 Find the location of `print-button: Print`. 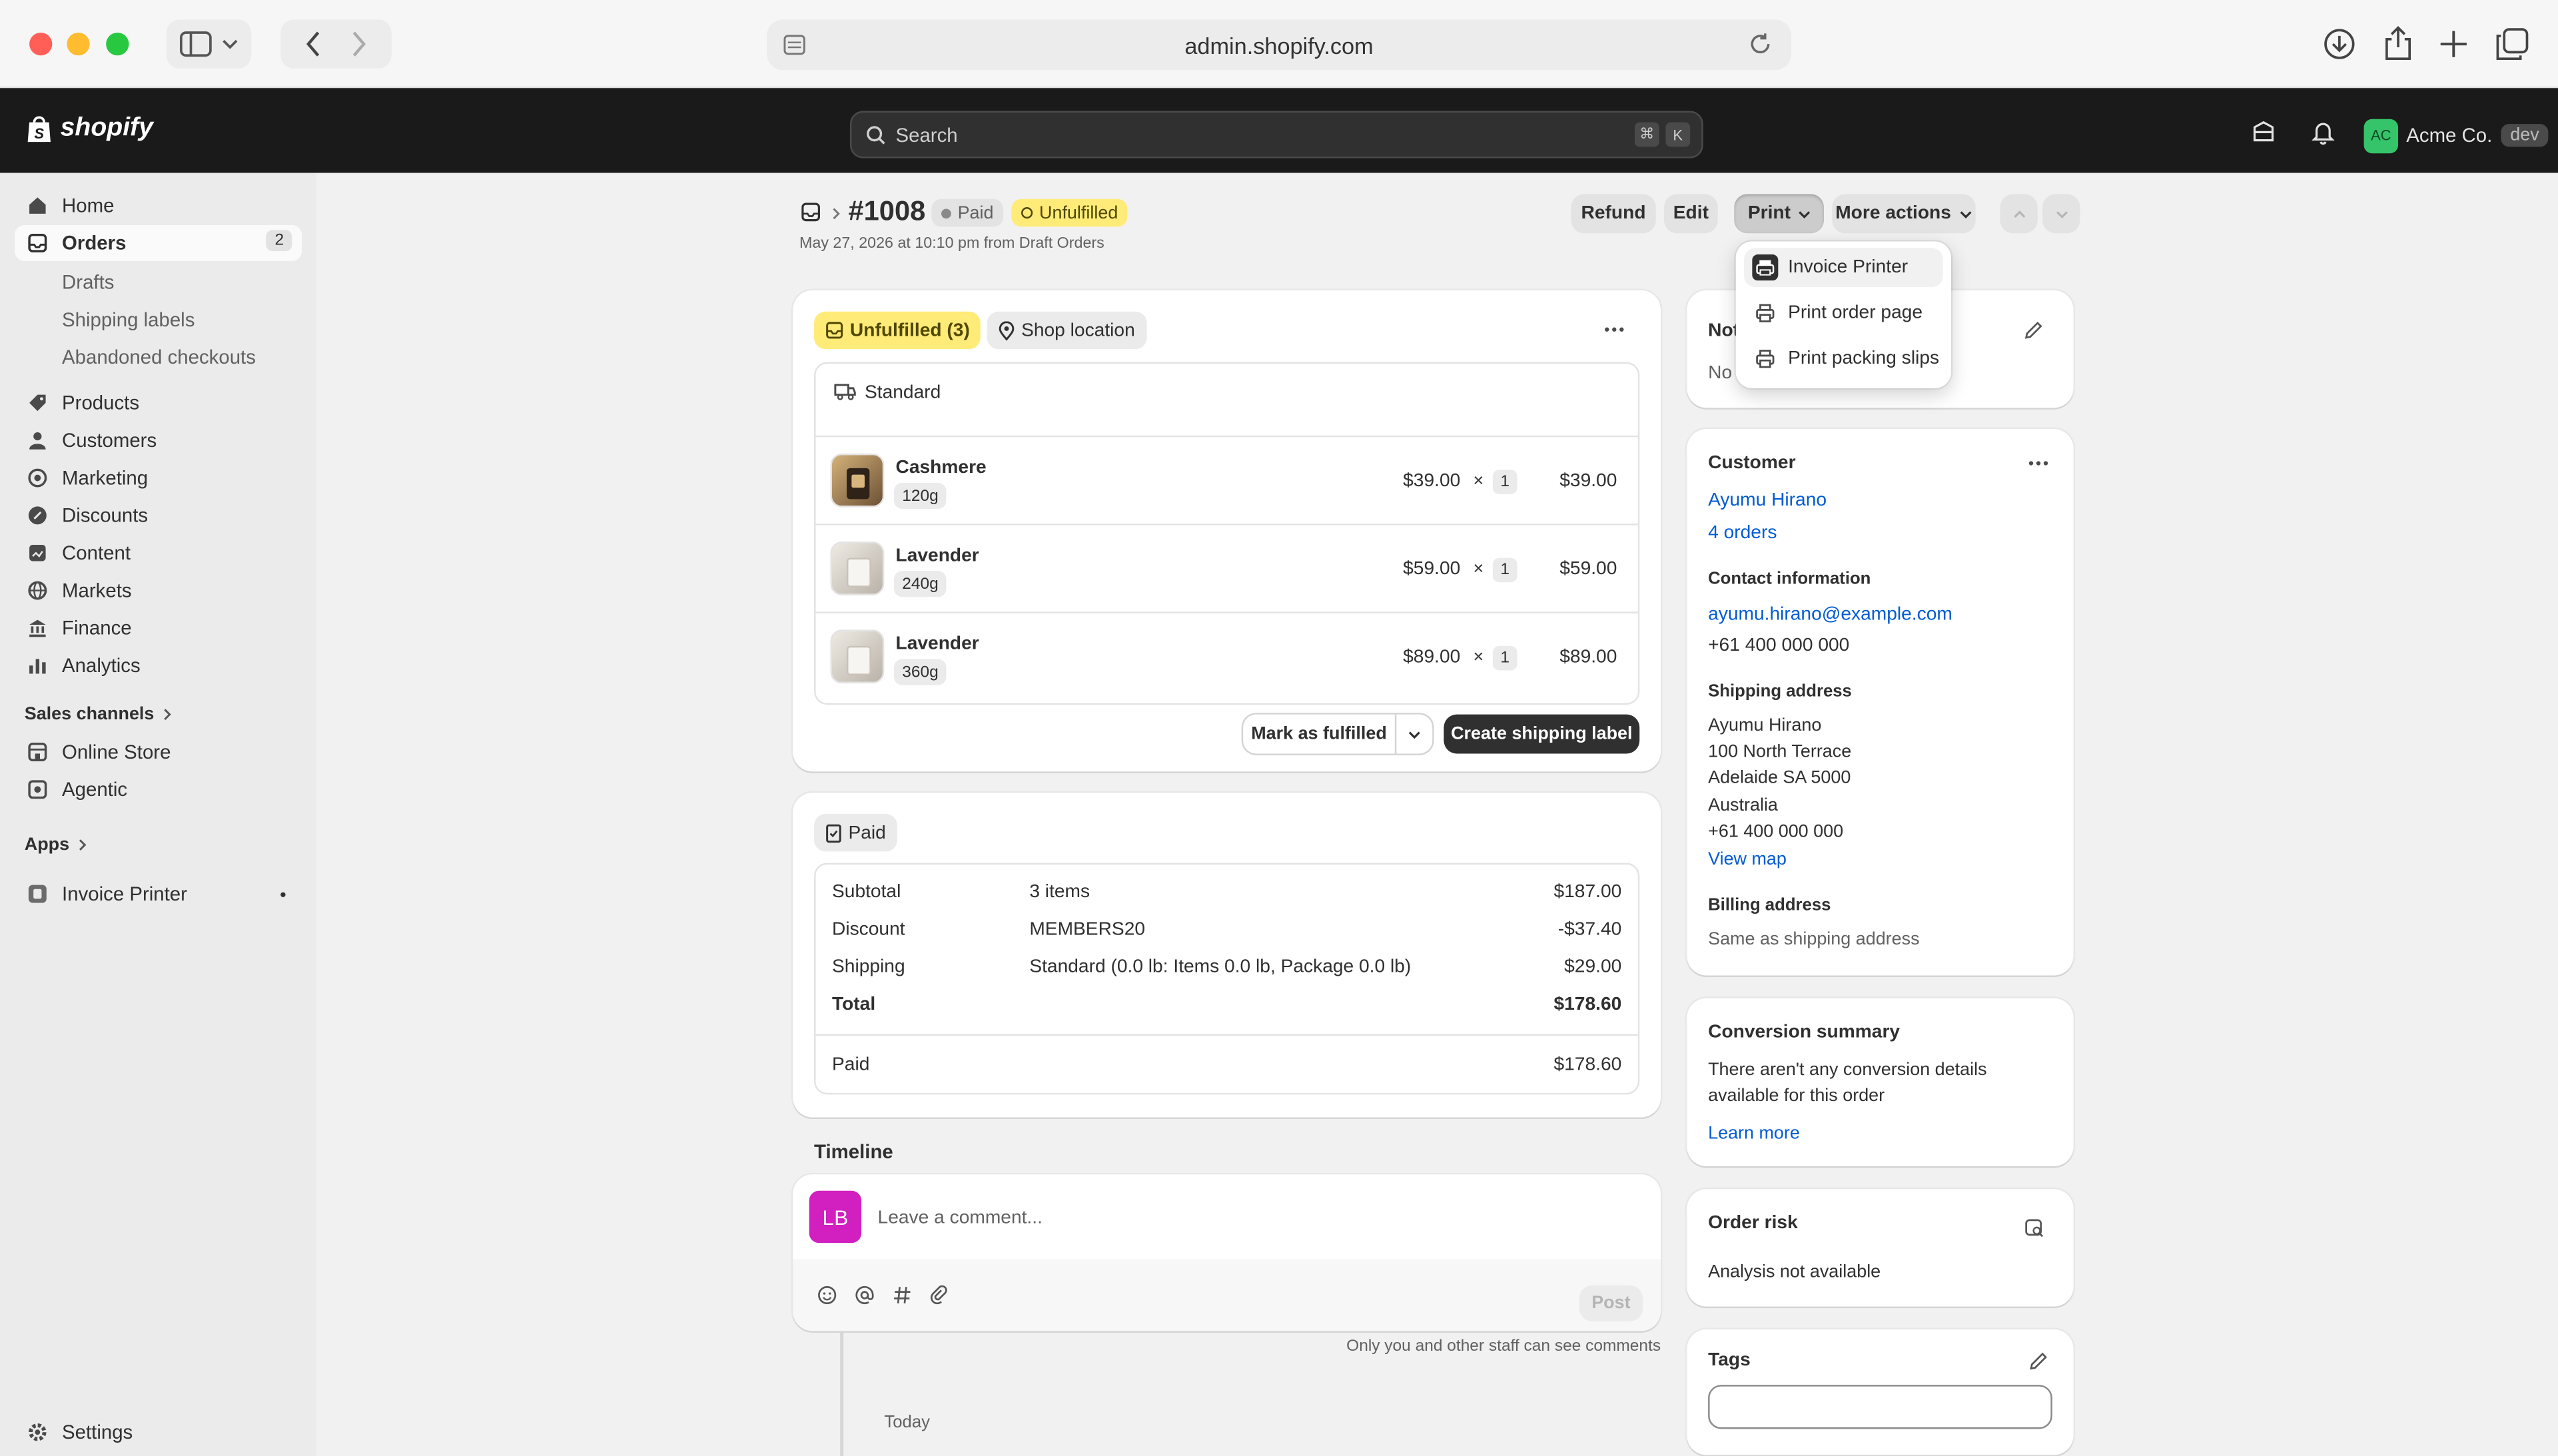

print-button: Print is located at coordinates (1779, 214).